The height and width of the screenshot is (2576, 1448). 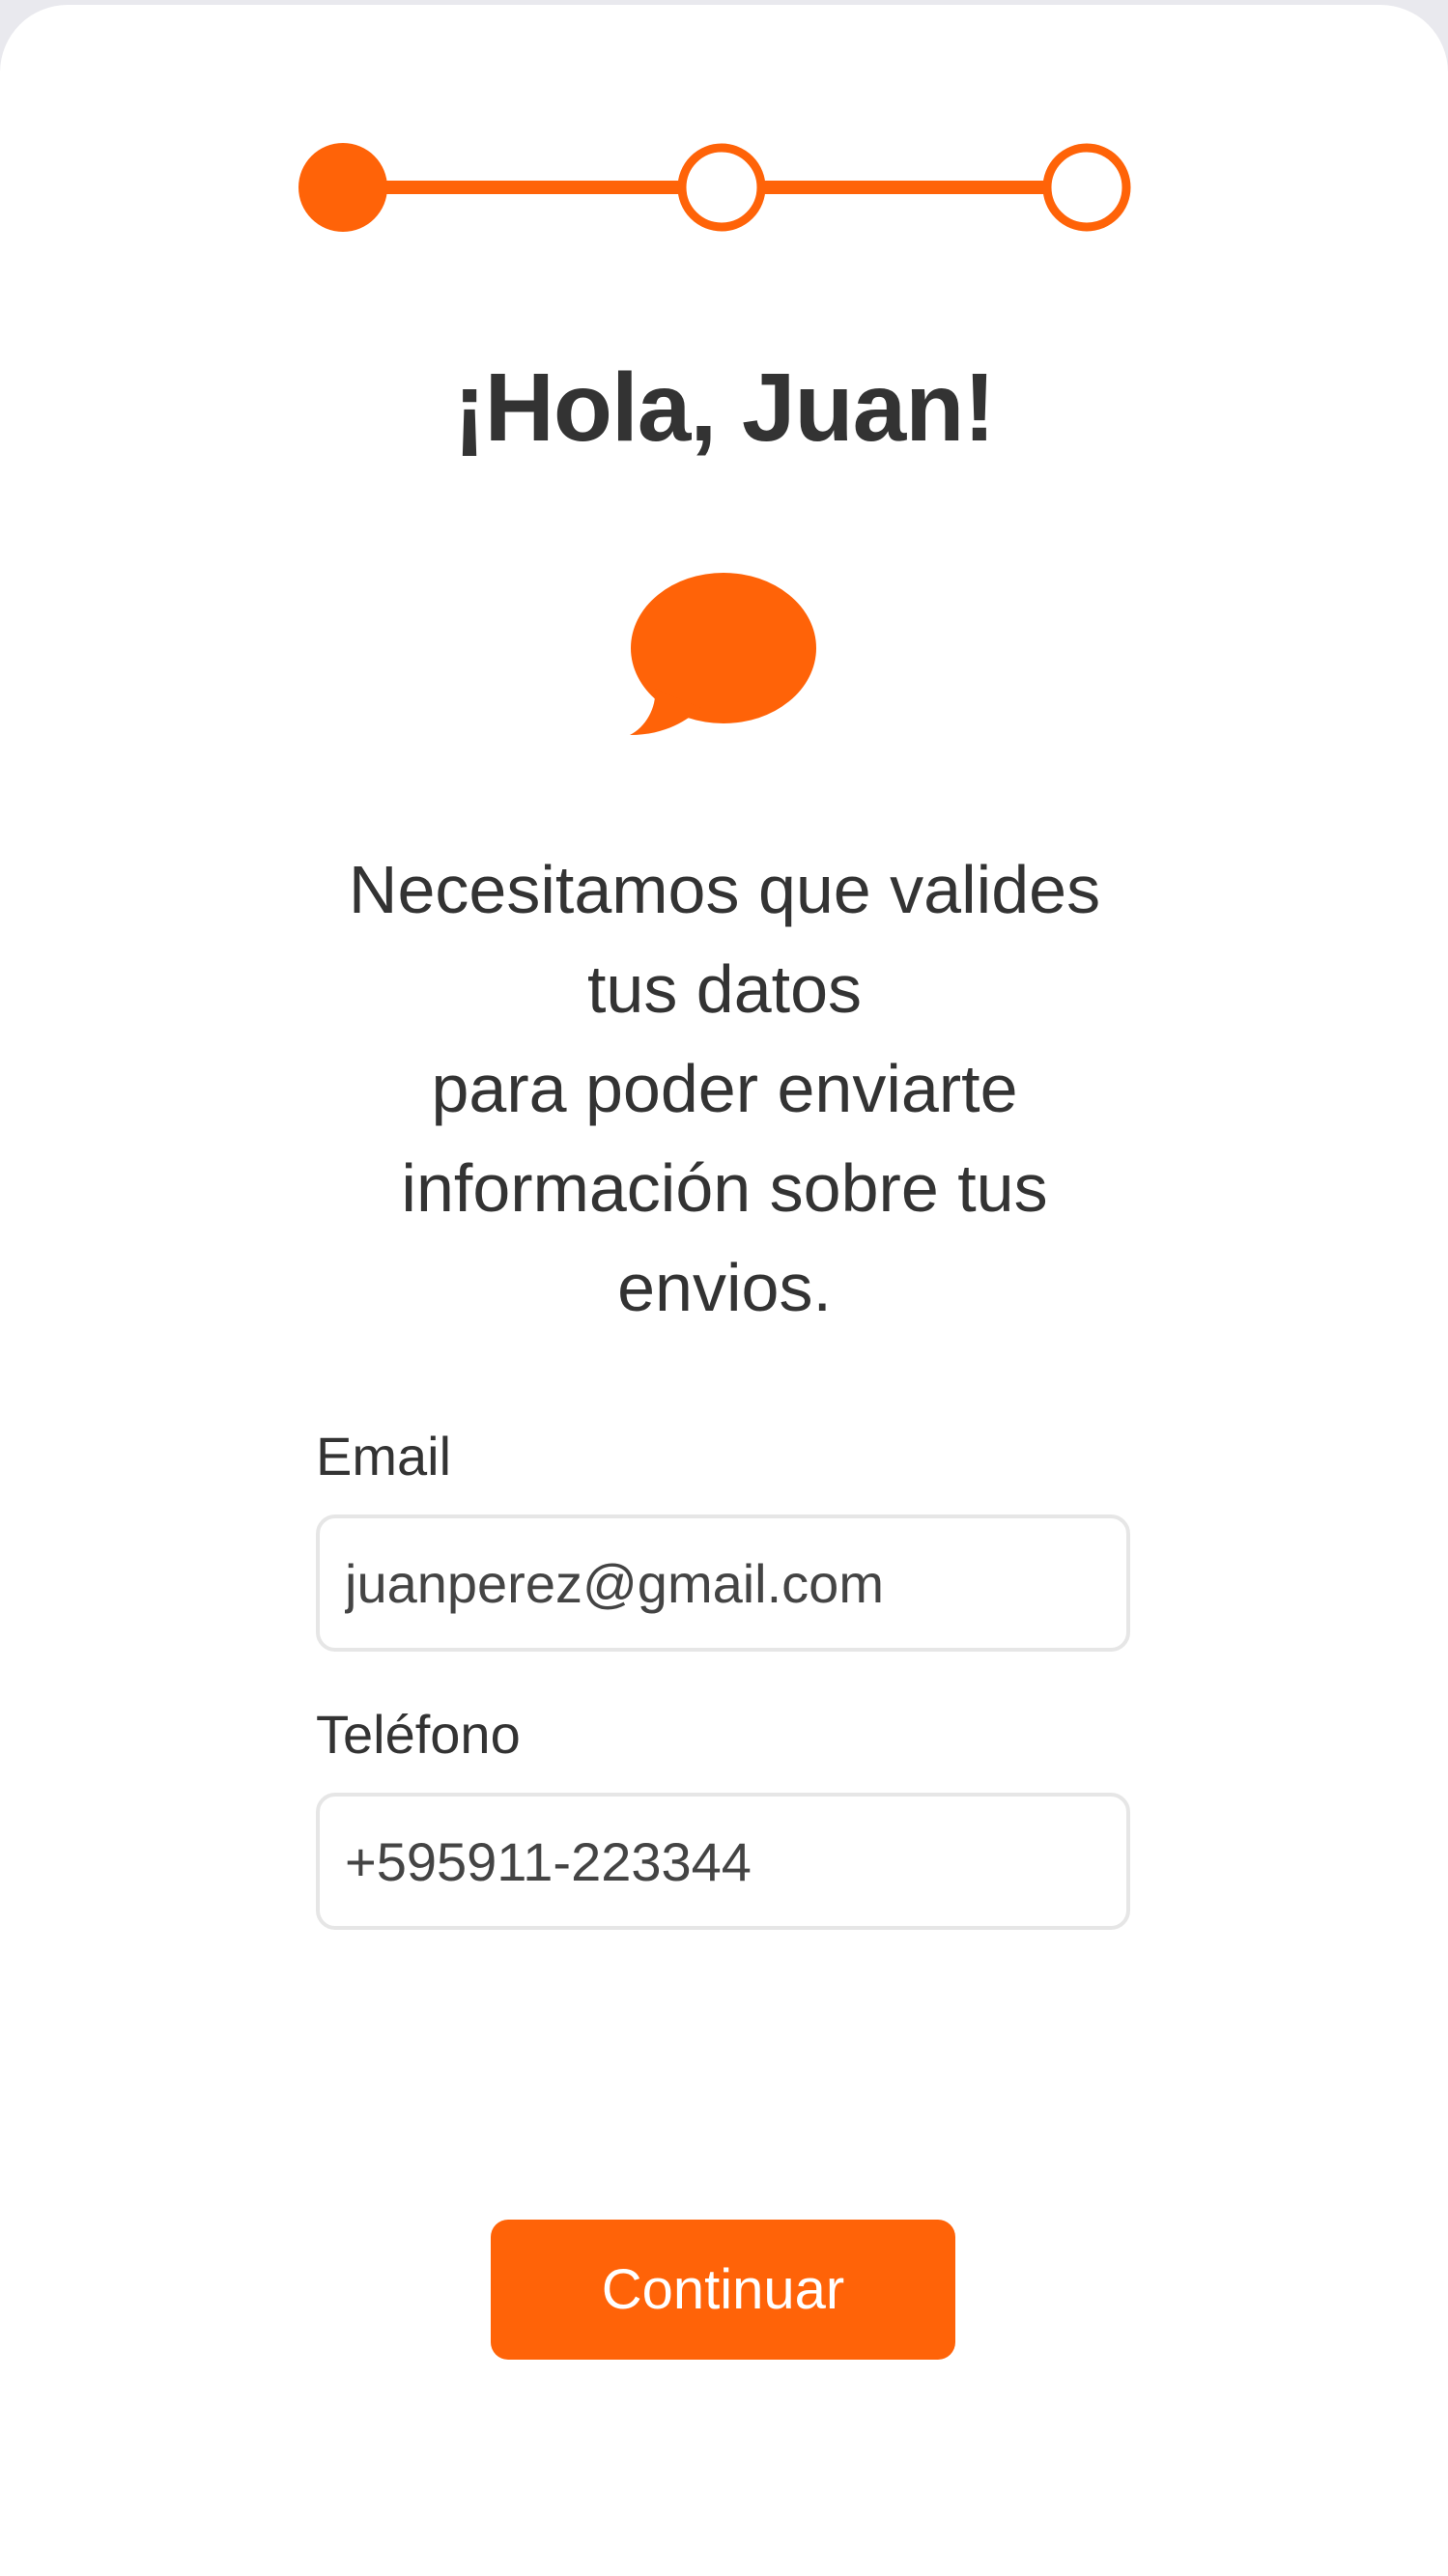 I want to click on email-field, so click(x=723, y=1583).